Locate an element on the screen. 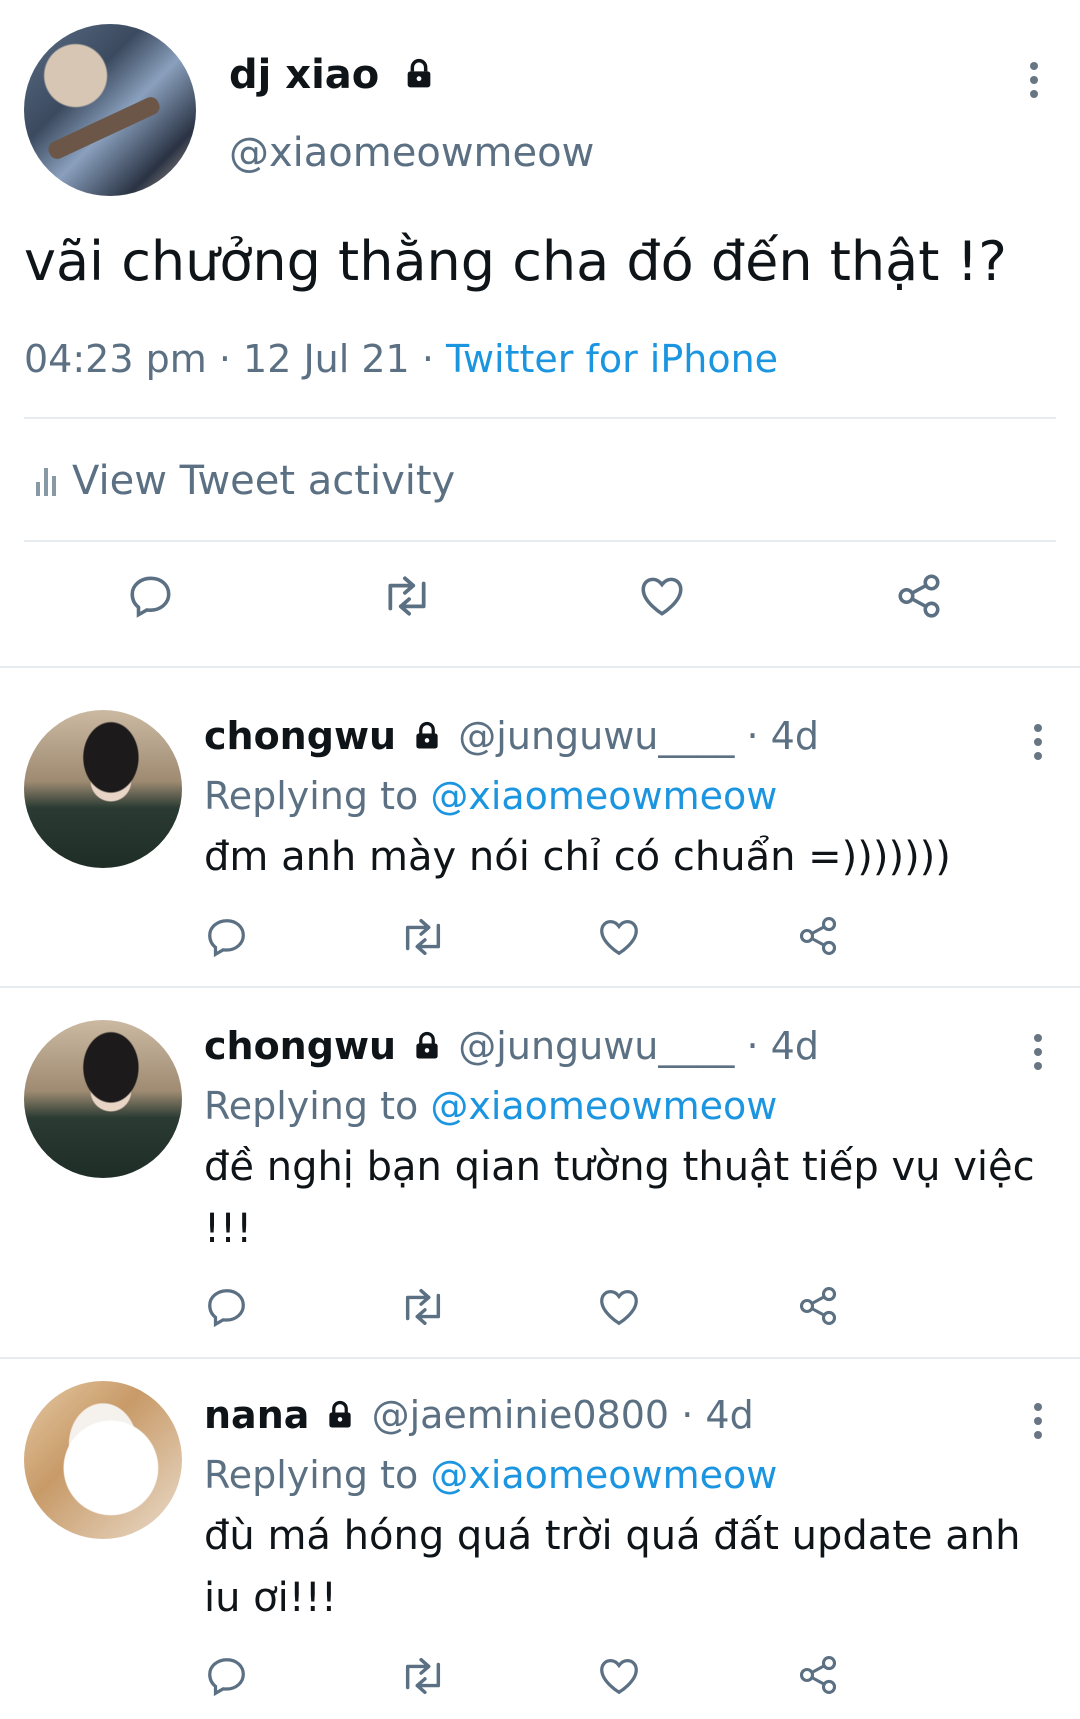 The height and width of the screenshot is (1719, 1080). reply-header: nana @jaeminie0800 · 4d is located at coordinates (479, 1415).